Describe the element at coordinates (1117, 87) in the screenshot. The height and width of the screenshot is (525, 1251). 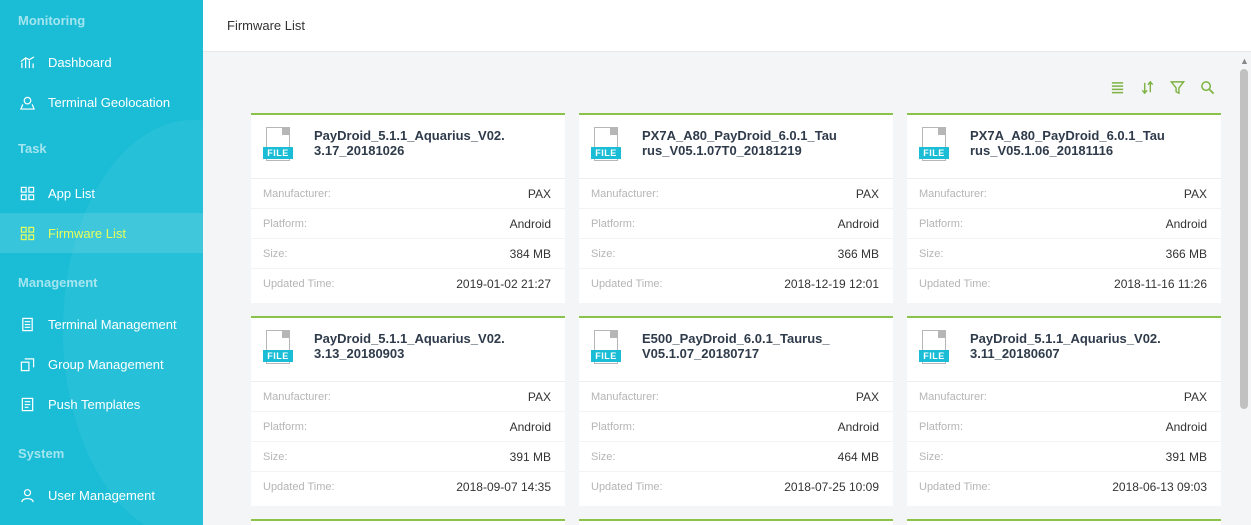
I see `list-view-icon` at that location.